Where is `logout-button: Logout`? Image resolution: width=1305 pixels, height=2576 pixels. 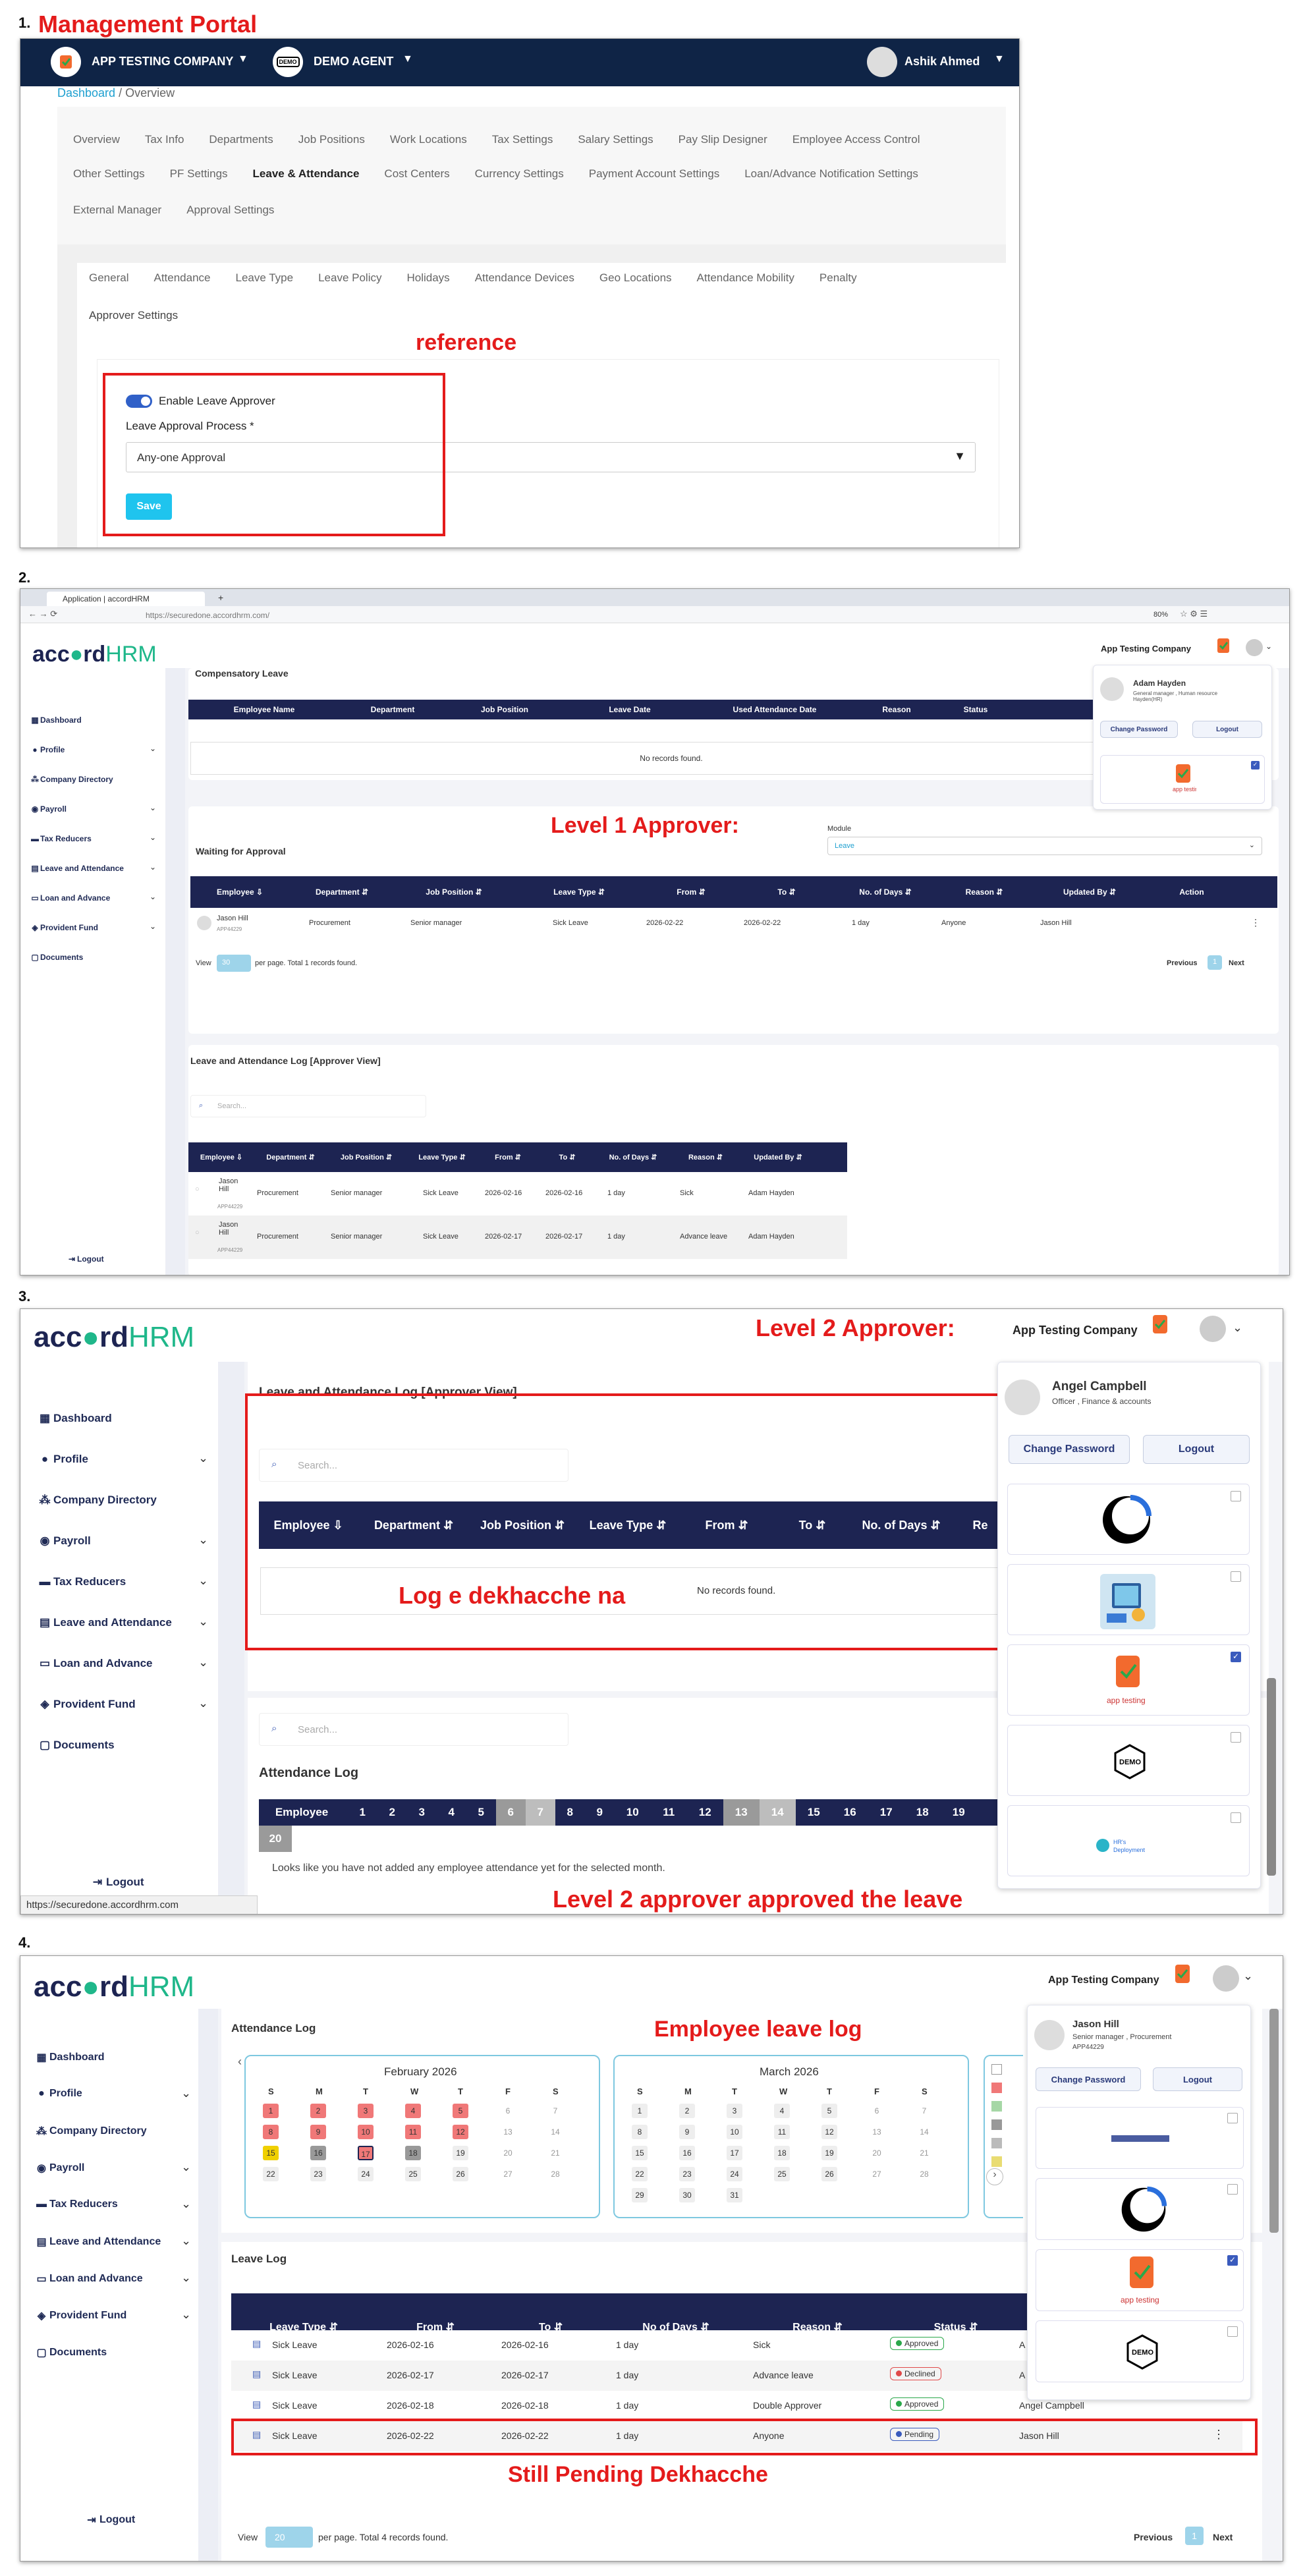 logout-button: Logout is located at coordinates (1198, 2079).